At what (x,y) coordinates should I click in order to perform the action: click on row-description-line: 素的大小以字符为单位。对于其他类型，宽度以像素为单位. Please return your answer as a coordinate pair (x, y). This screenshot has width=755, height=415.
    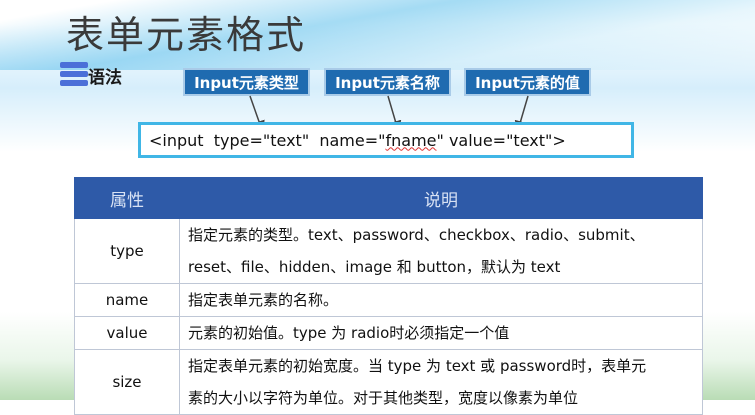
    Looking at the image, I should click on (383, 398).